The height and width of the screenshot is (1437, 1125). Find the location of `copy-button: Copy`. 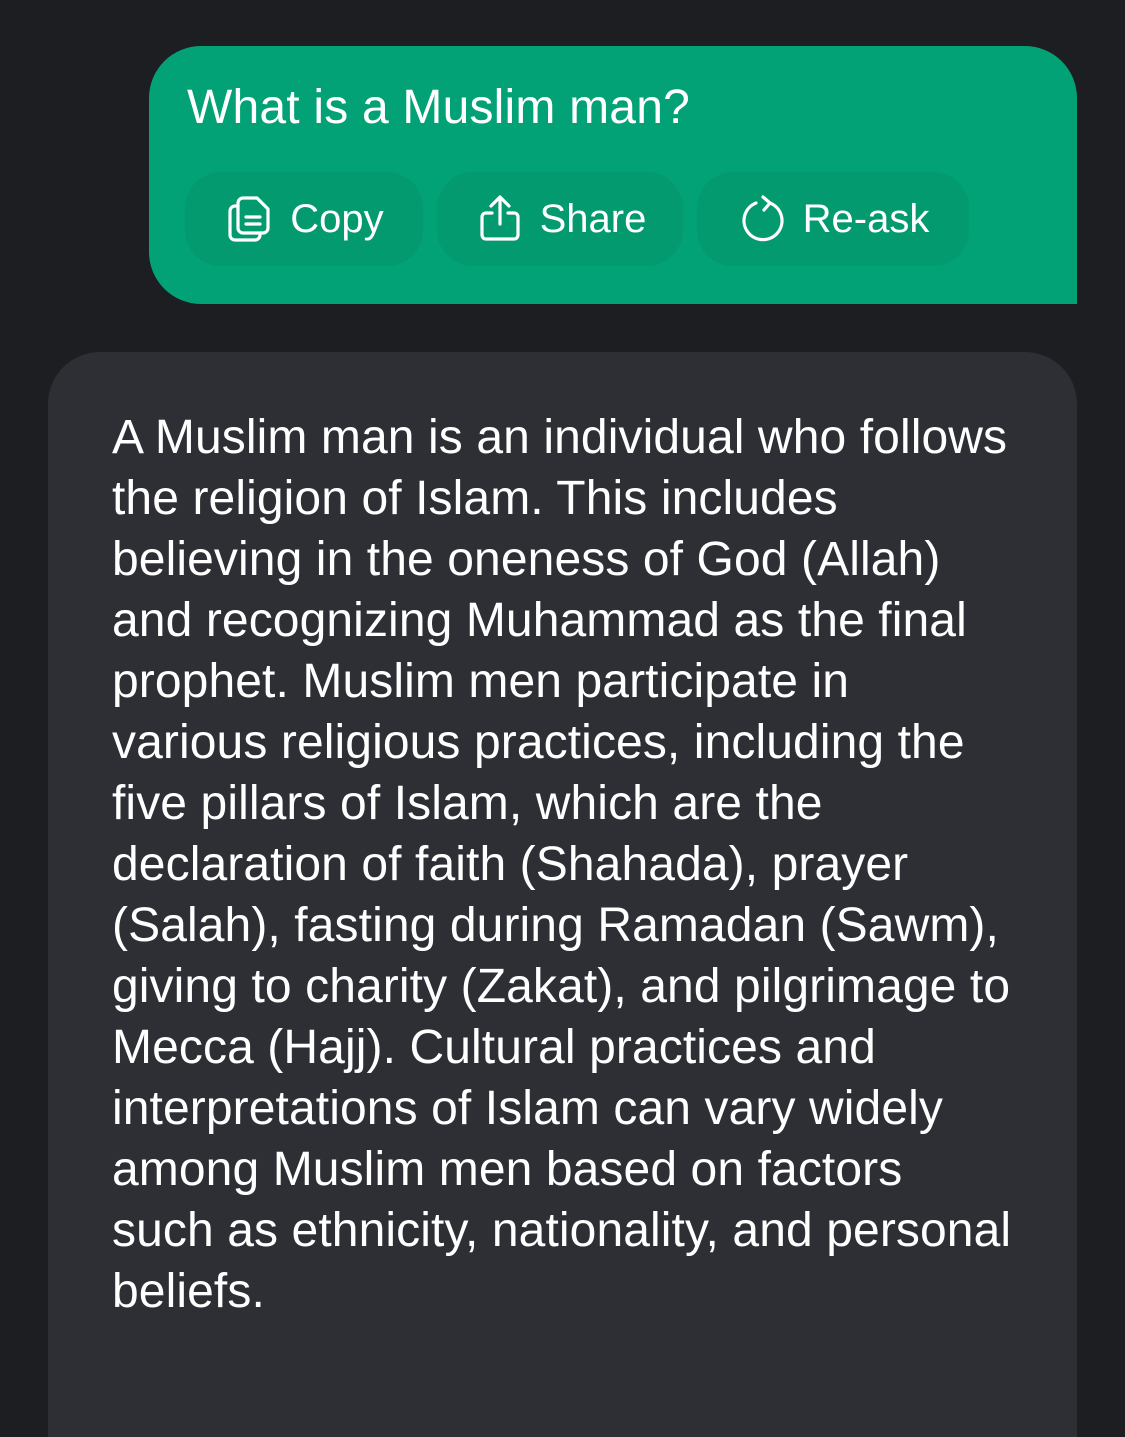

copy-button: Copy is located at coordinates (304, 219).